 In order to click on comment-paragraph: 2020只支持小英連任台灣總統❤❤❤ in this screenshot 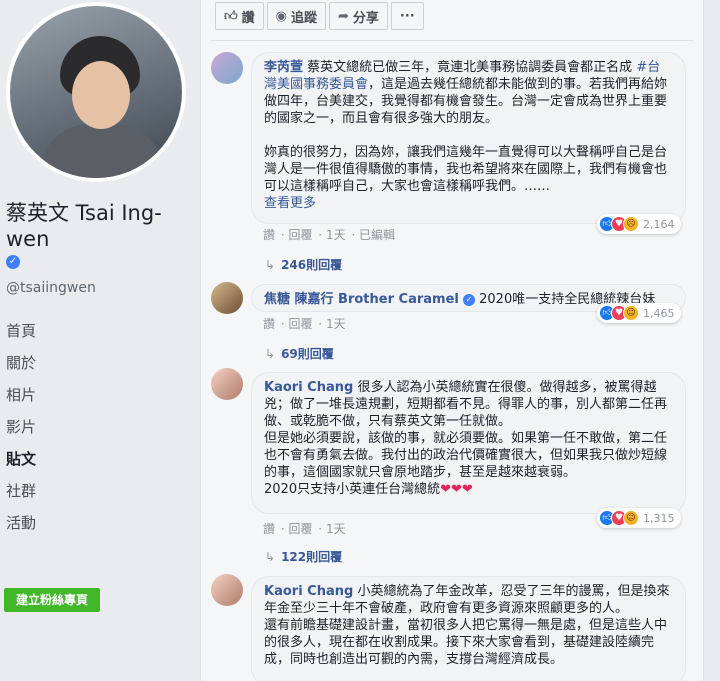, I will do `click(468, 489)`.